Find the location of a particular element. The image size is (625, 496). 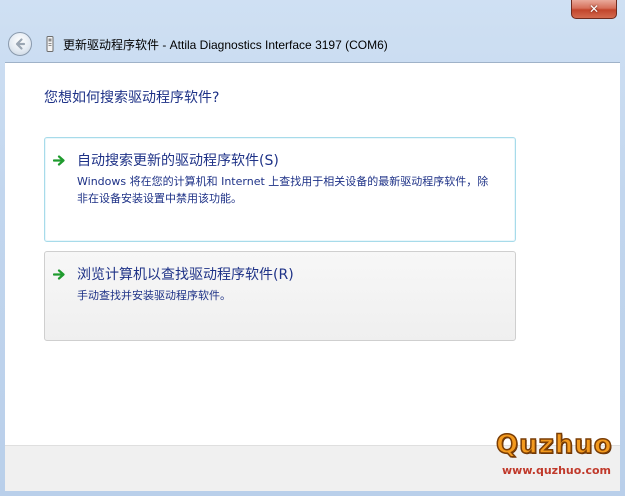

watermark: Quzhuo www.quzhuo.com is located at coordinates (556, 460).